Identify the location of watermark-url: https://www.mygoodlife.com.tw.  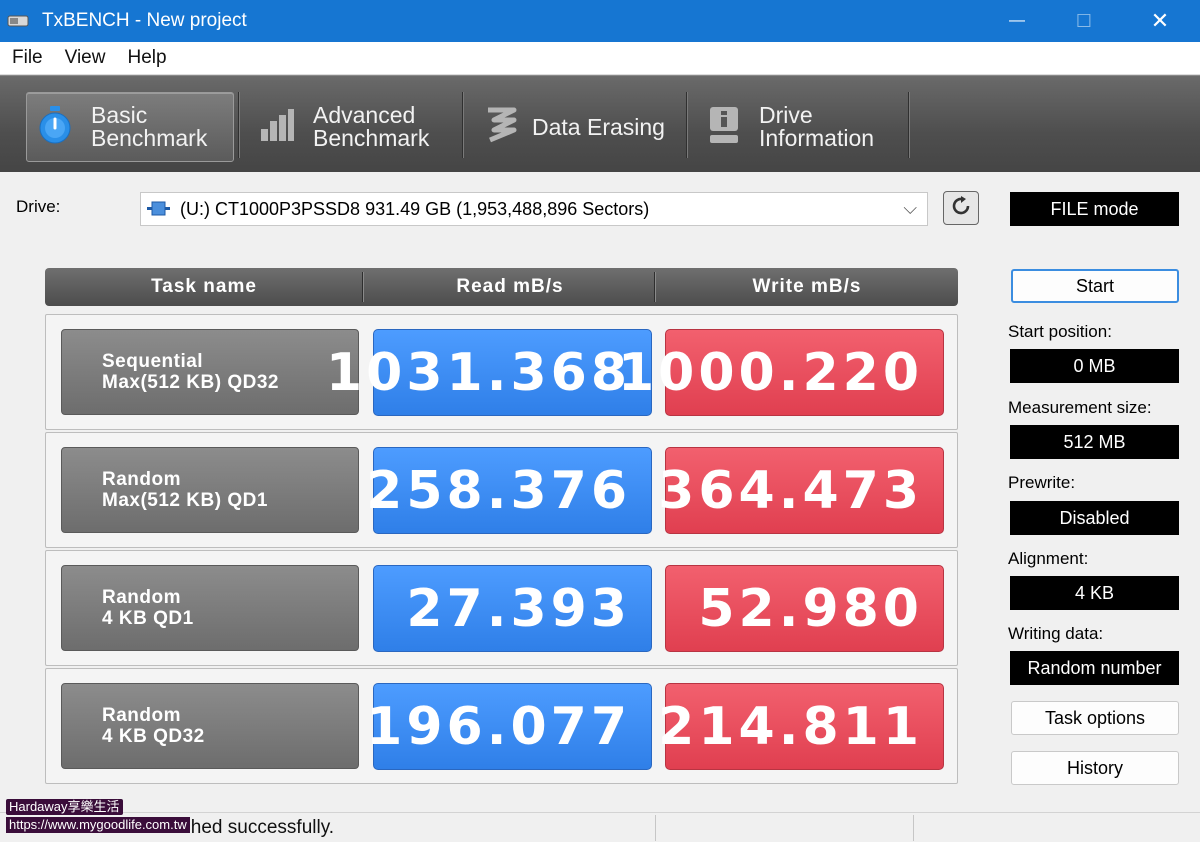
(98, 825).